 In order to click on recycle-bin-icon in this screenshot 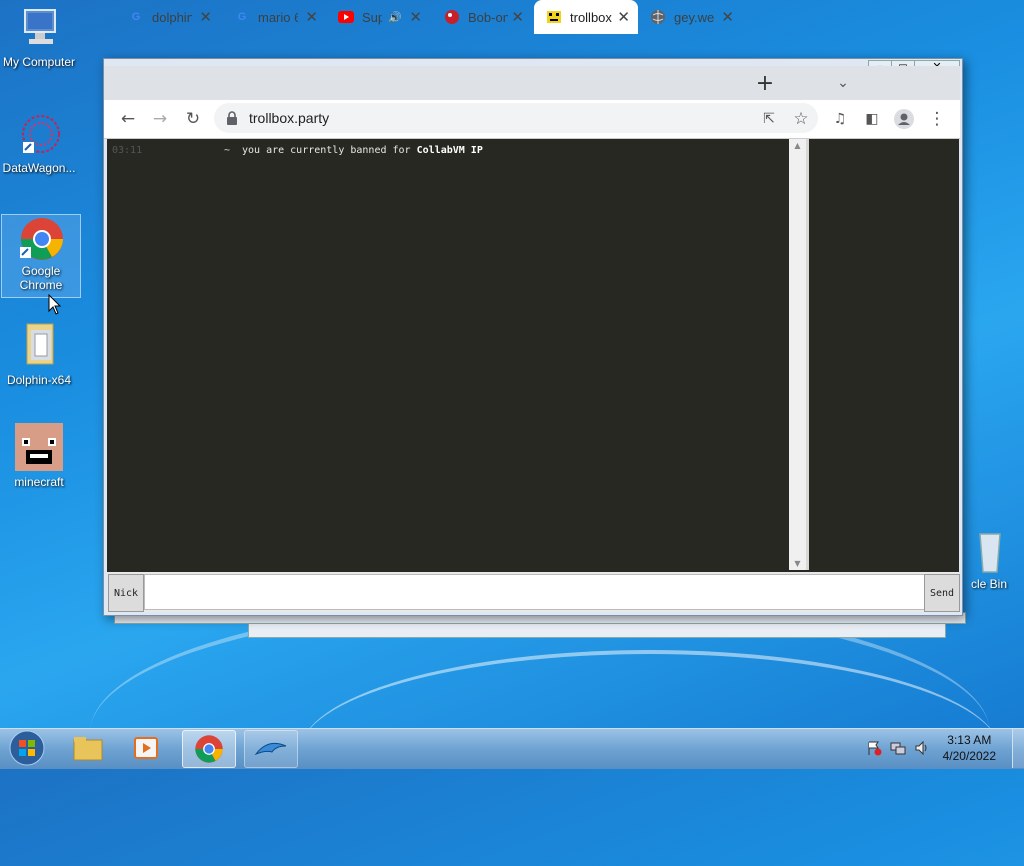, I will do `click(990, 553)`.